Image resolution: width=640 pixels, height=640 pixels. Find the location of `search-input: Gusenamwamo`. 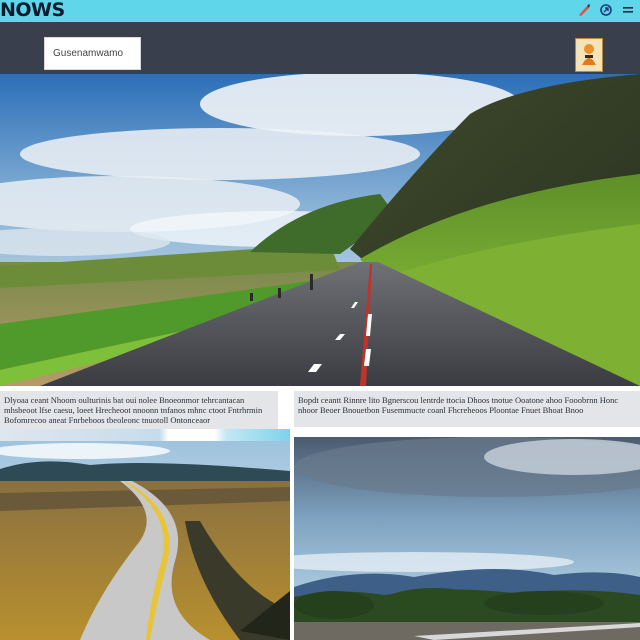

search-input: Gusenamwamo is located at coordinates (92, 53).